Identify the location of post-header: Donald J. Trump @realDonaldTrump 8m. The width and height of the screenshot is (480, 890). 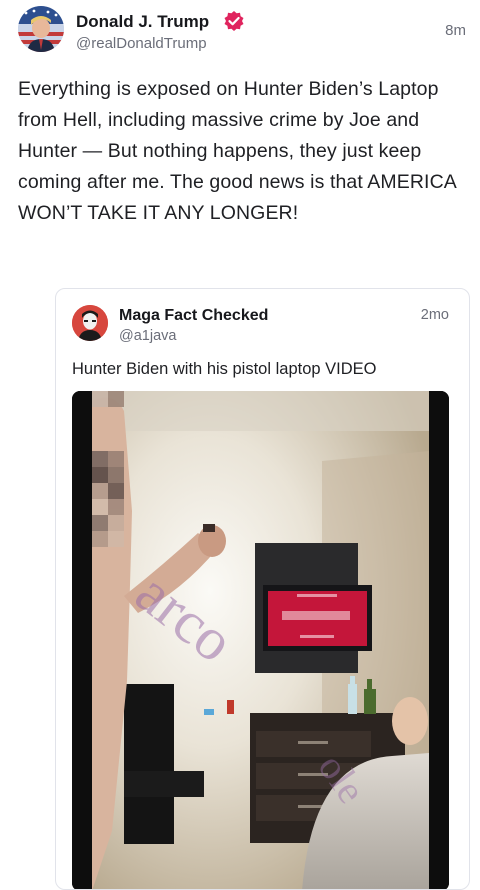
(243, 31).